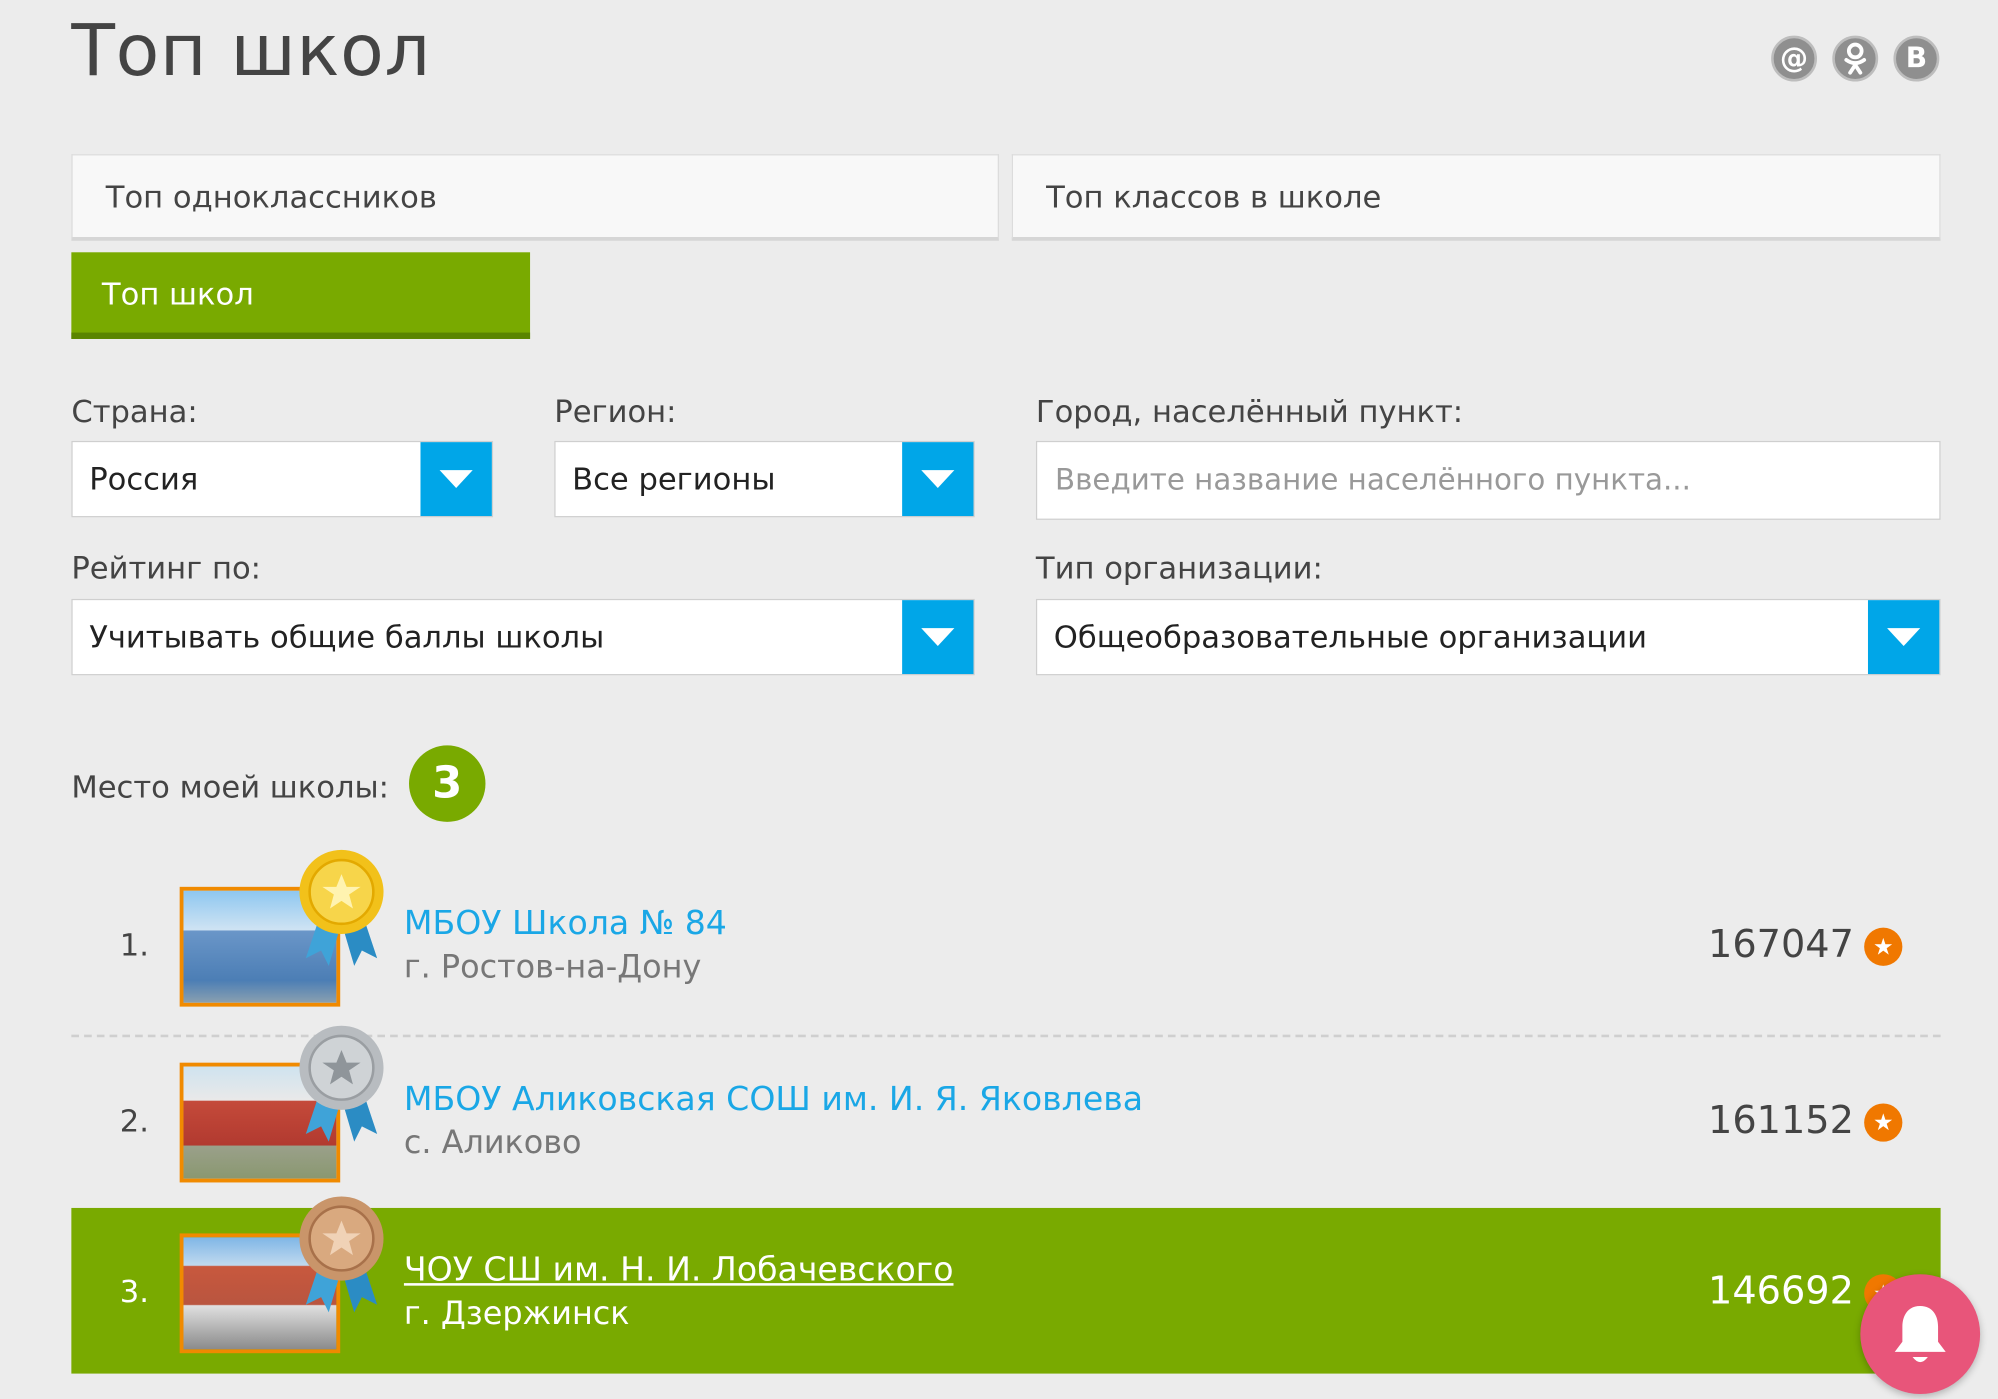 This screenshot has width=1998, height=1399. What do you see at coordinates (1179, 568) in the screenshot?
I see `org-type-label: Тип организации:` at bounding box center [1179, 568].